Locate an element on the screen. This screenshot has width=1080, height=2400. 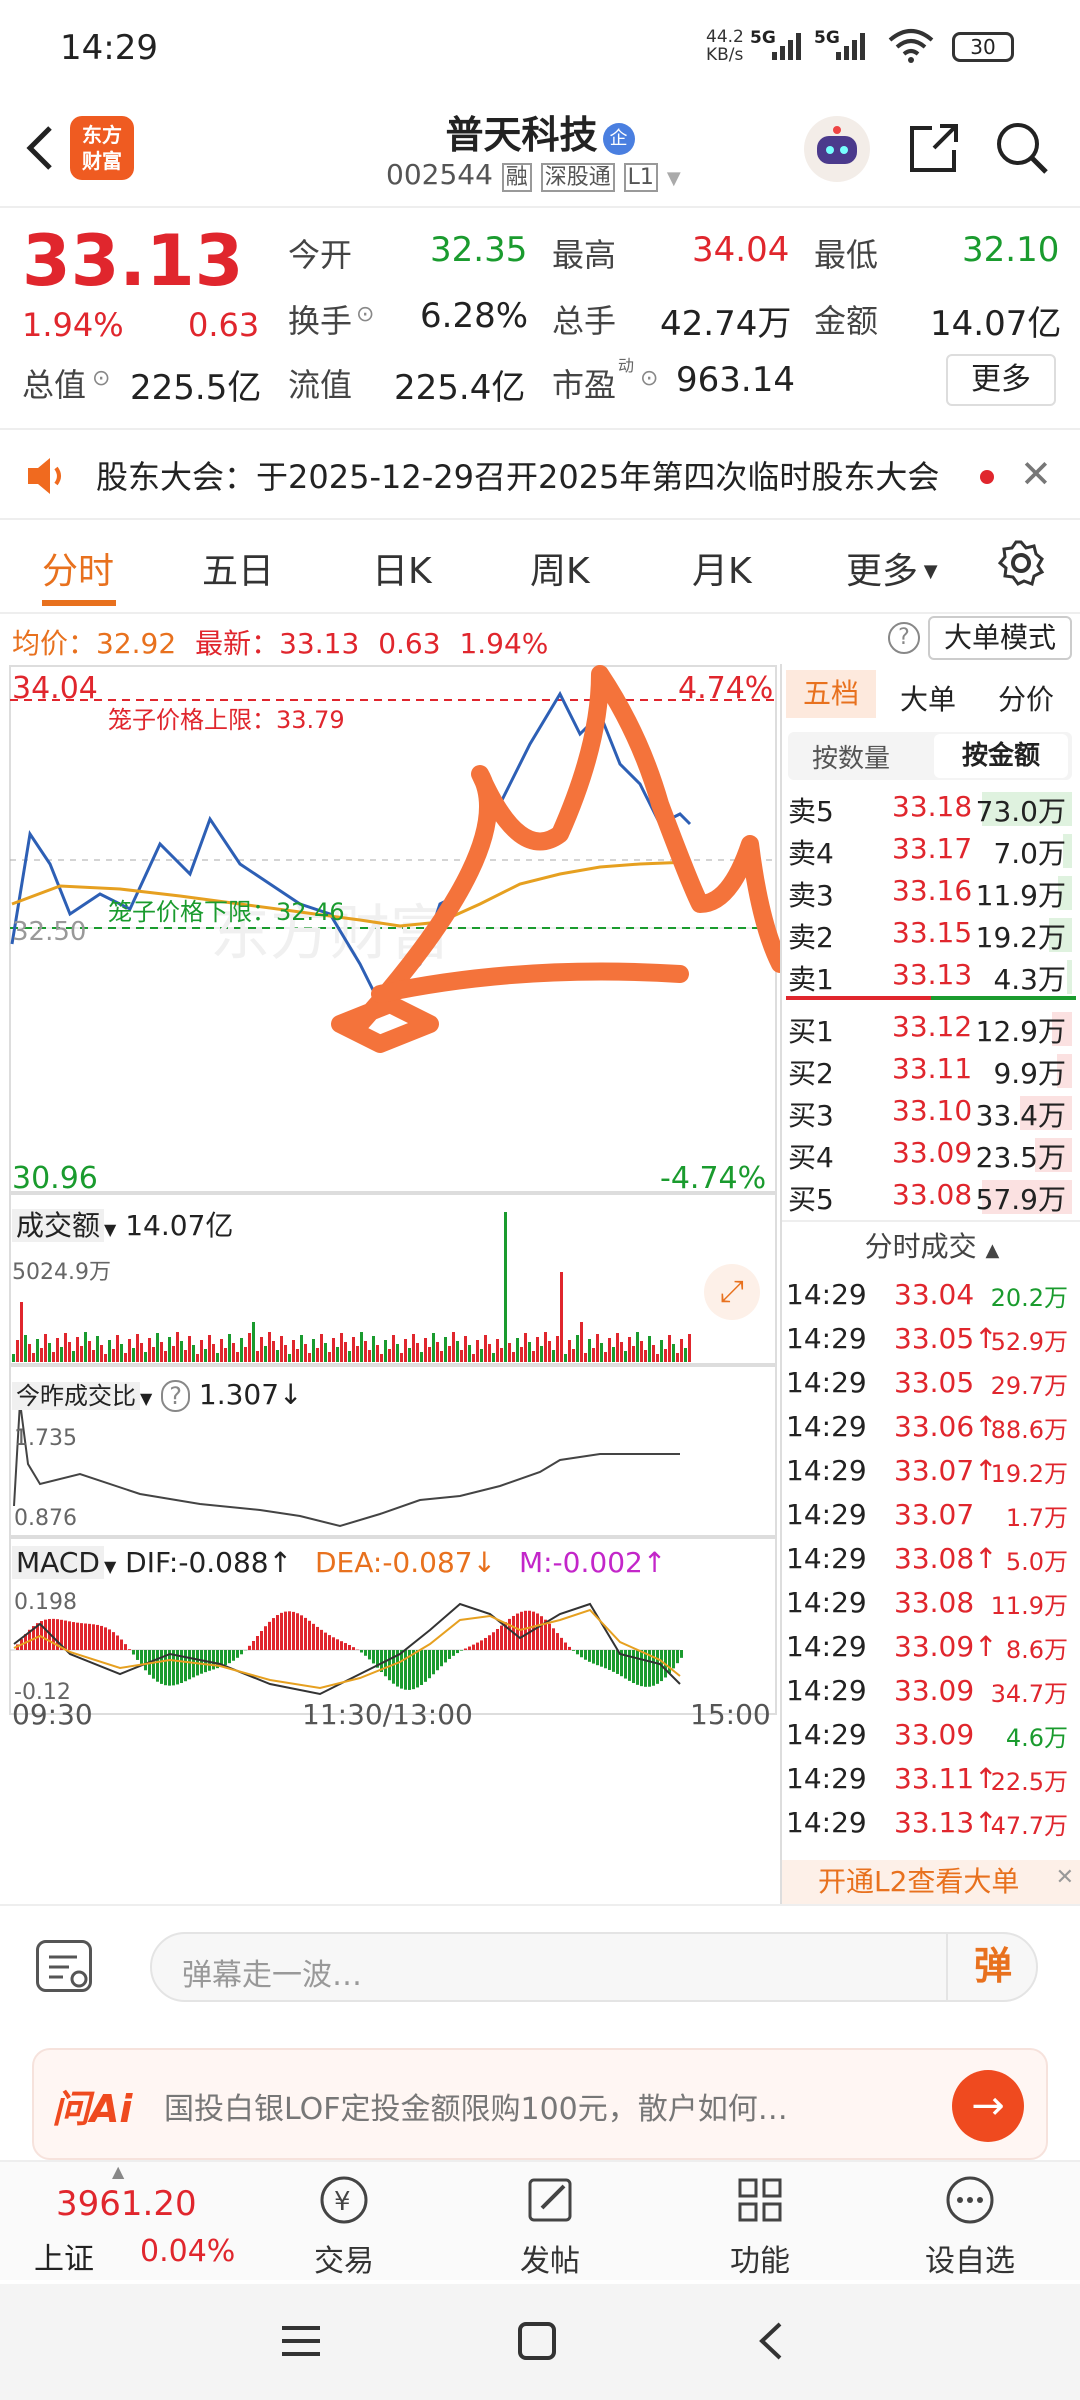
back-icon is located at coordinates (773, 2341).